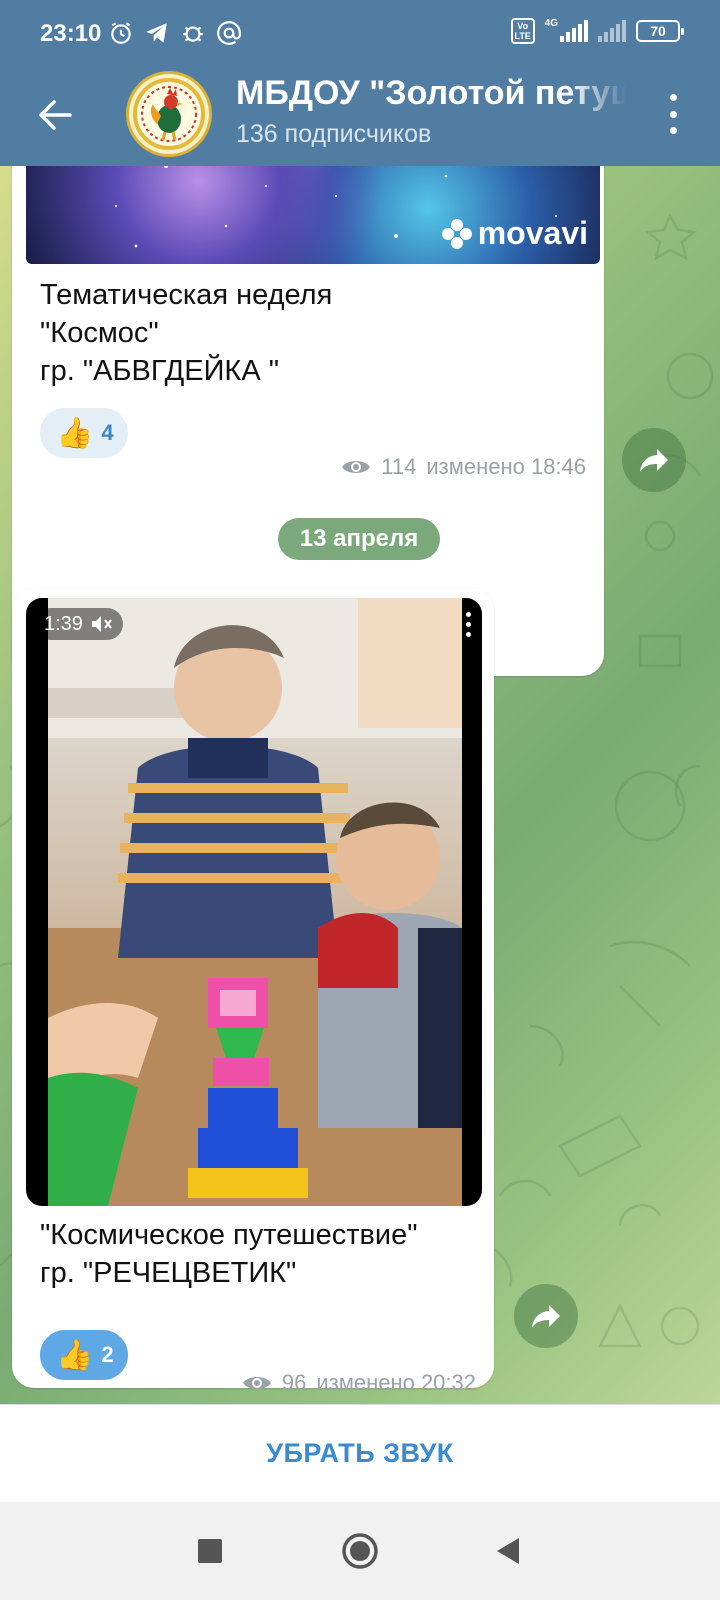  I want to click on channel-title: МБДОУ "Золотой петушок", so click(431, 93).